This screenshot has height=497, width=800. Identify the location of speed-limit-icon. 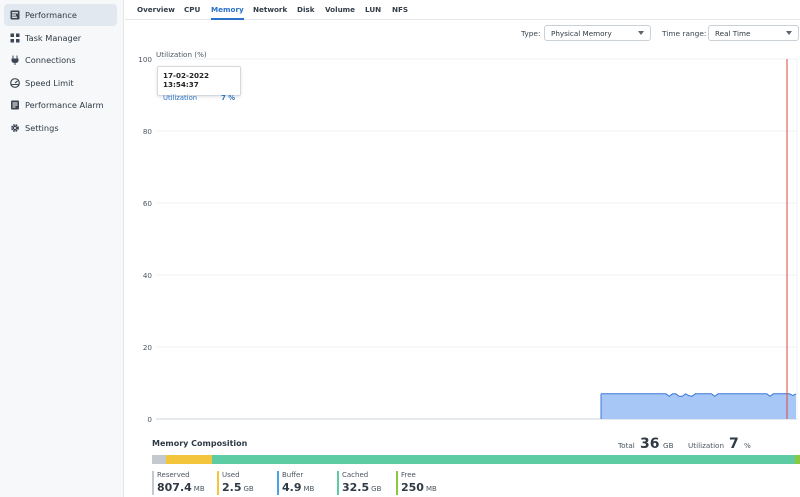
(15, 82).